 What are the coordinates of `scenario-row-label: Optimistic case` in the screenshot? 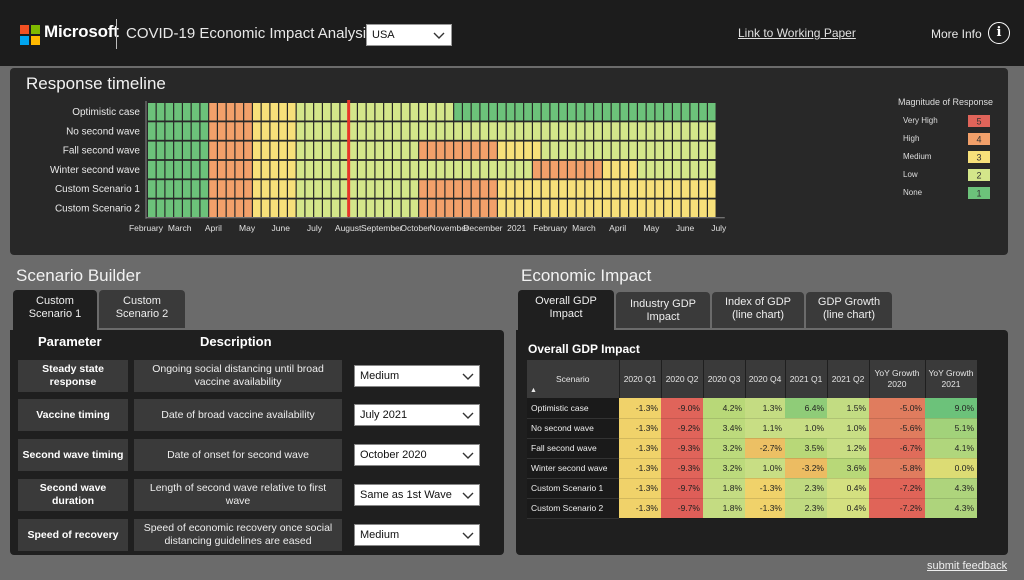 It's located at (106, 112).